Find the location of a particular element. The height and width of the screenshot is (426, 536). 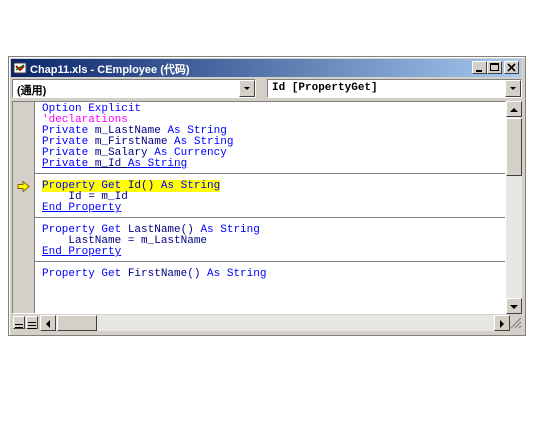

arrow-down-icon is located at coordinates (514, 307).